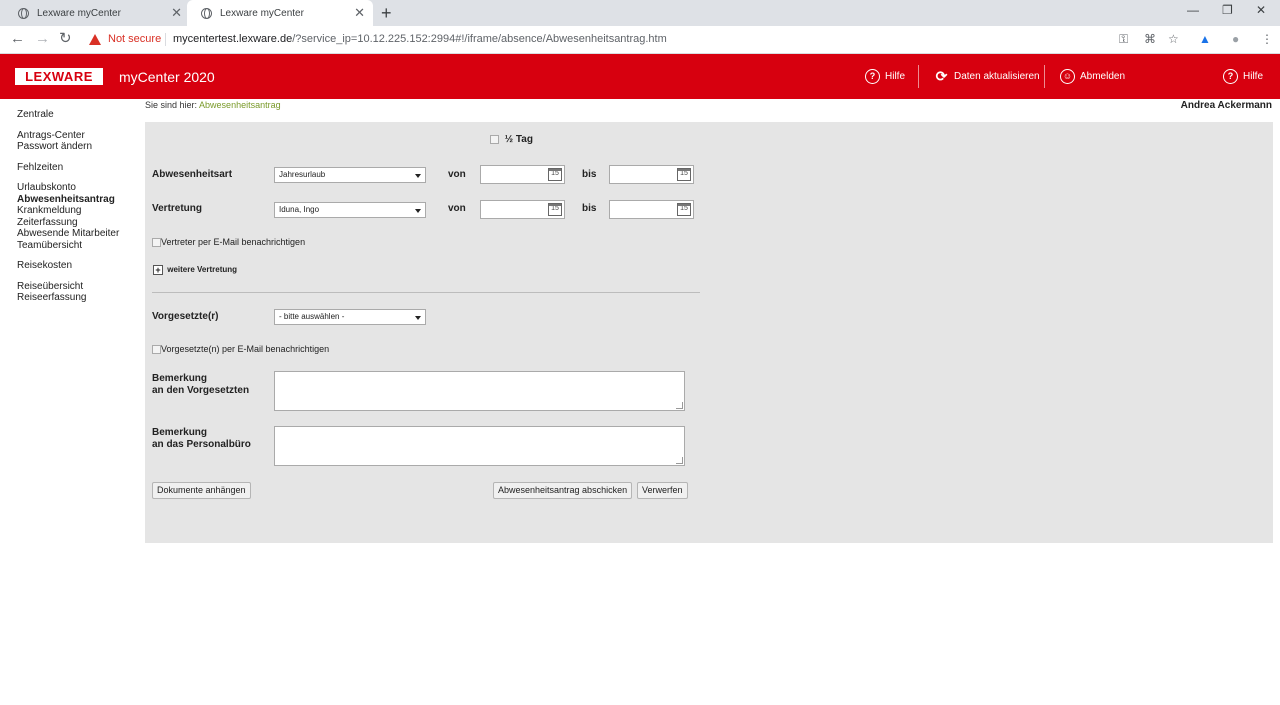  What do you see at coordinates (1173, 39) in the screenshot?
I see `star-icon: ☆` at bounding box center [1173, 39].